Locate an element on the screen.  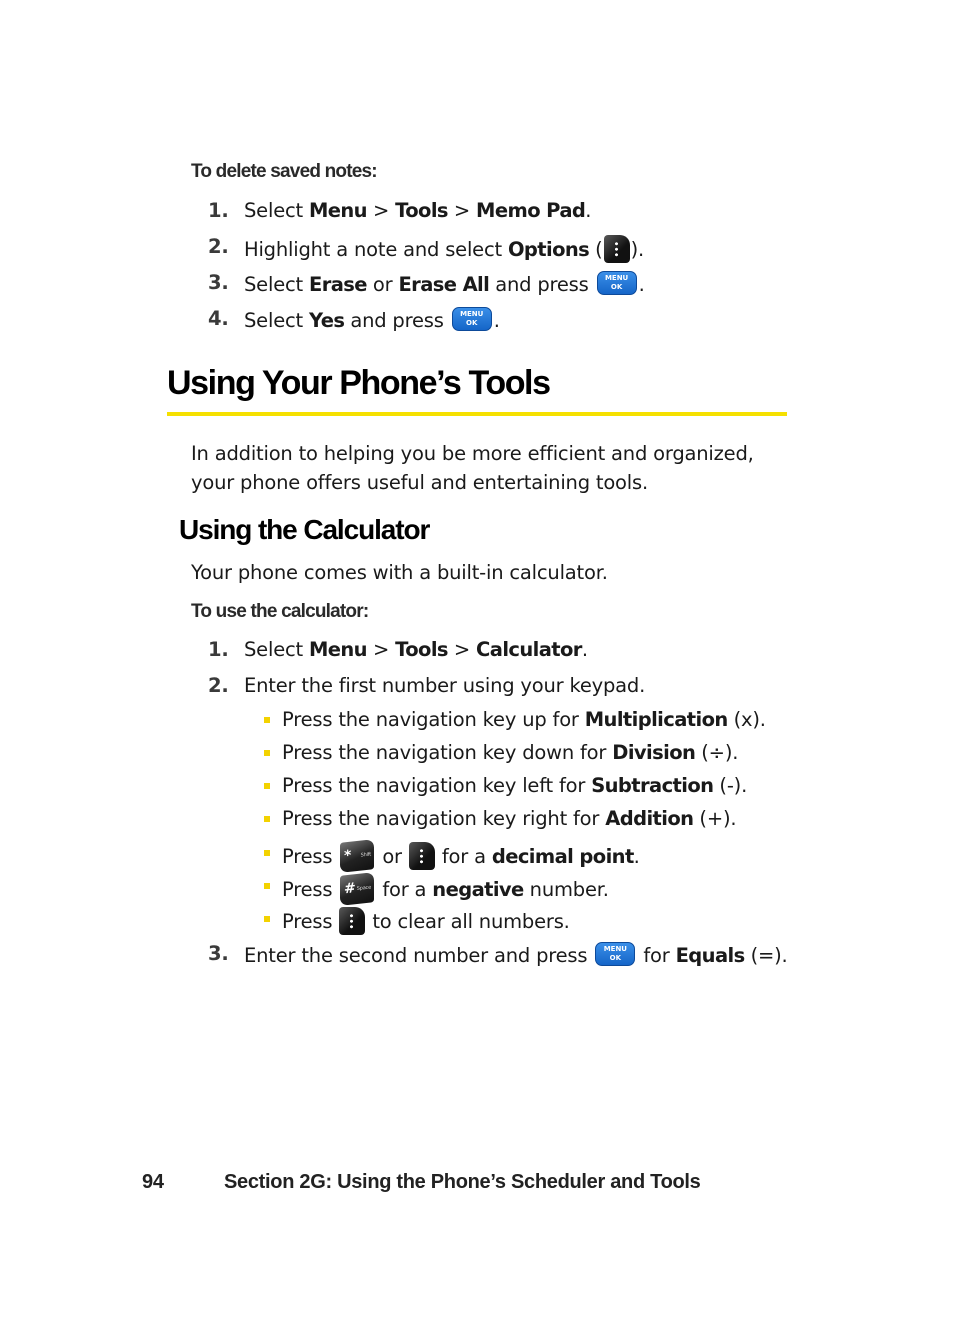
page-number: 94 is located at coordinates (153, 1182).